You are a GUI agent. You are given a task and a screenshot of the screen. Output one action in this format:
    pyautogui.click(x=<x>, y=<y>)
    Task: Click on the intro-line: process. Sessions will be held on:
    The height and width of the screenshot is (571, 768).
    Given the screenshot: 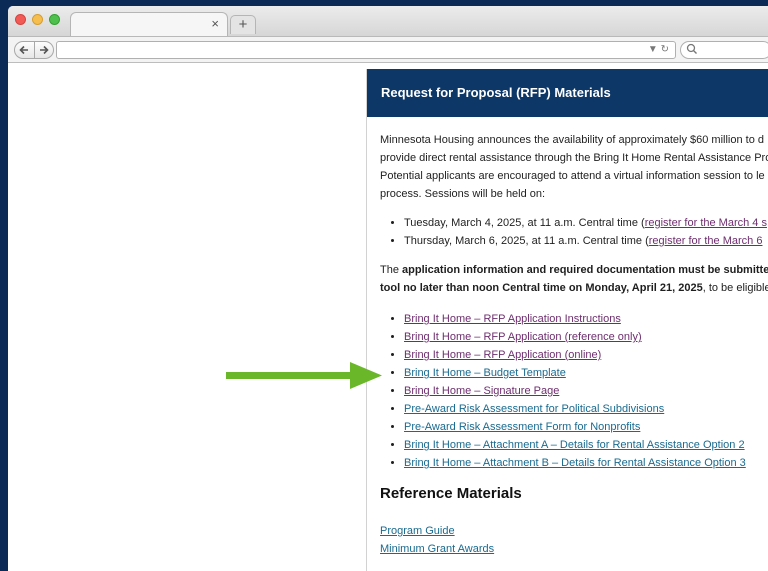 What is the action you would take?
    pyautogui.click(x=463, y=194)
    